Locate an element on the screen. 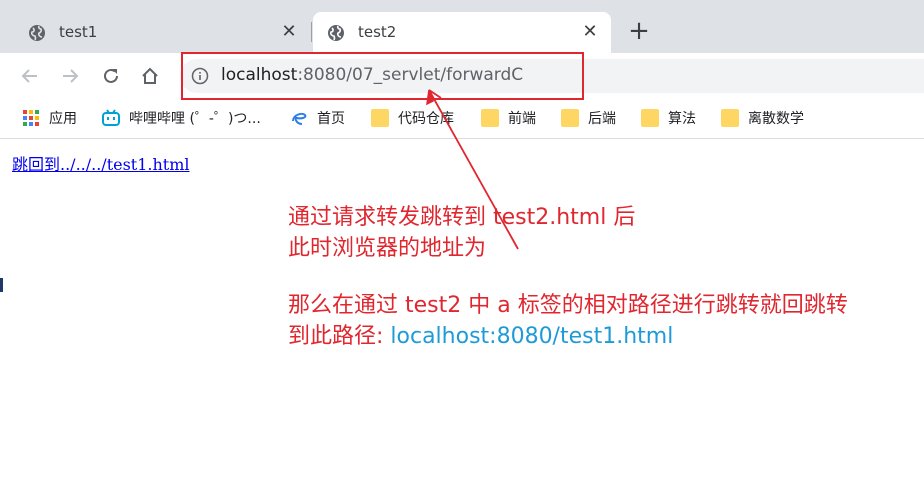 This screenshot has height=498, width=924. bookmark-folder: 算法 is located at coordinates (668, 118).